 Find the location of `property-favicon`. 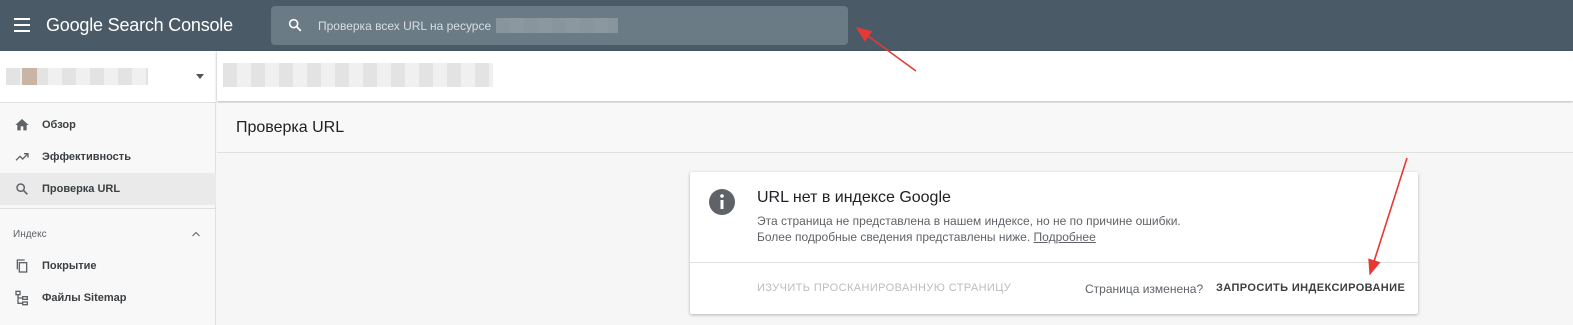

property-favicon is located at coordinates (29, 76).